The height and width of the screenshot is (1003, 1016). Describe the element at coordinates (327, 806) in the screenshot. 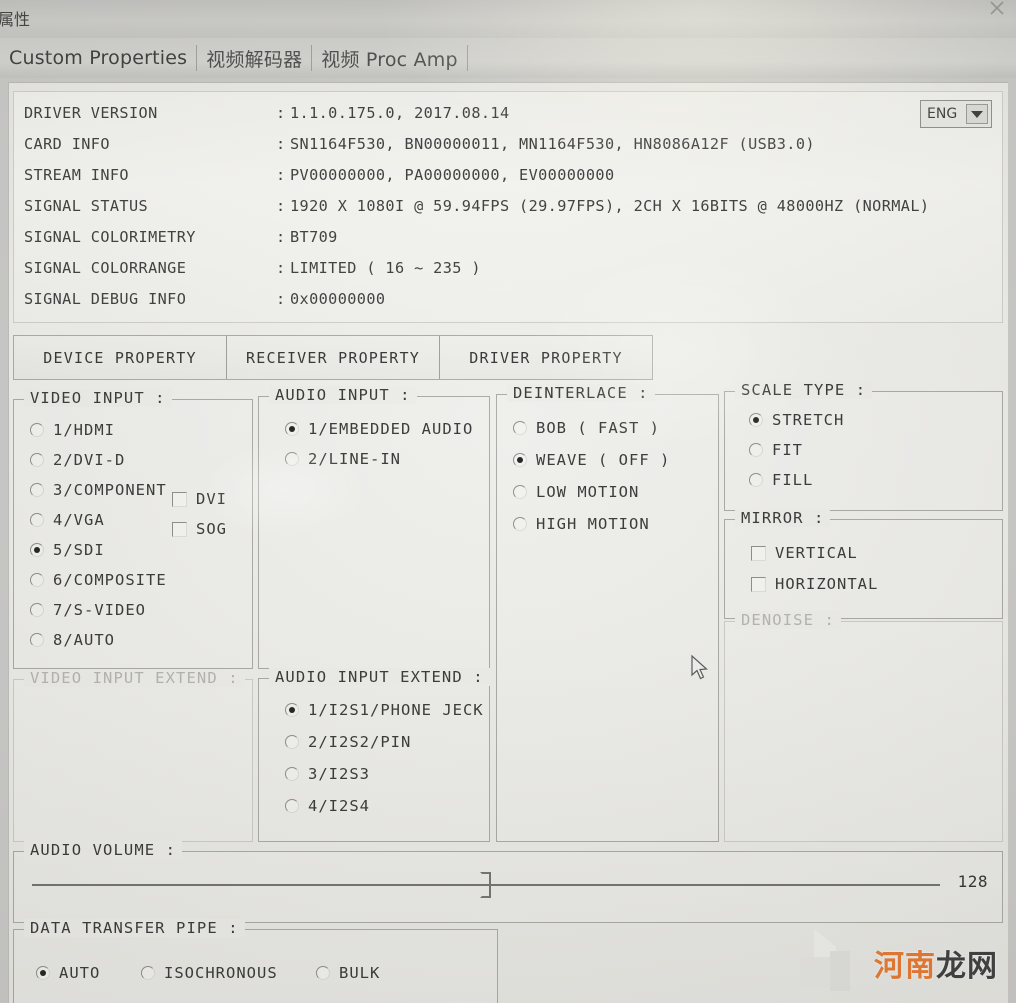

I see `radio-audio-extend-4-i2s4: 4/I2S4` at that location.